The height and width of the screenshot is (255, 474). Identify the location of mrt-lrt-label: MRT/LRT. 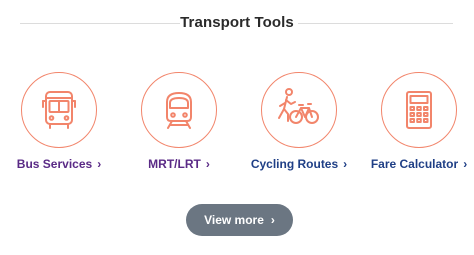
(174, 164).